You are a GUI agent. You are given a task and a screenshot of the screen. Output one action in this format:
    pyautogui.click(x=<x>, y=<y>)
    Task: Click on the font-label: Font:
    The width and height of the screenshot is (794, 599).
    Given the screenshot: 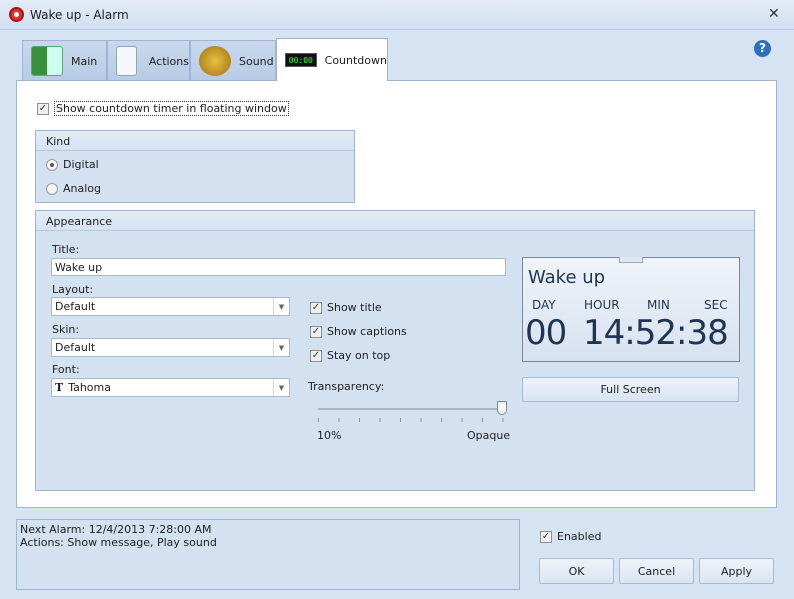 What is the action you would take?
    pyautogui.click(x=66, y=369)
    